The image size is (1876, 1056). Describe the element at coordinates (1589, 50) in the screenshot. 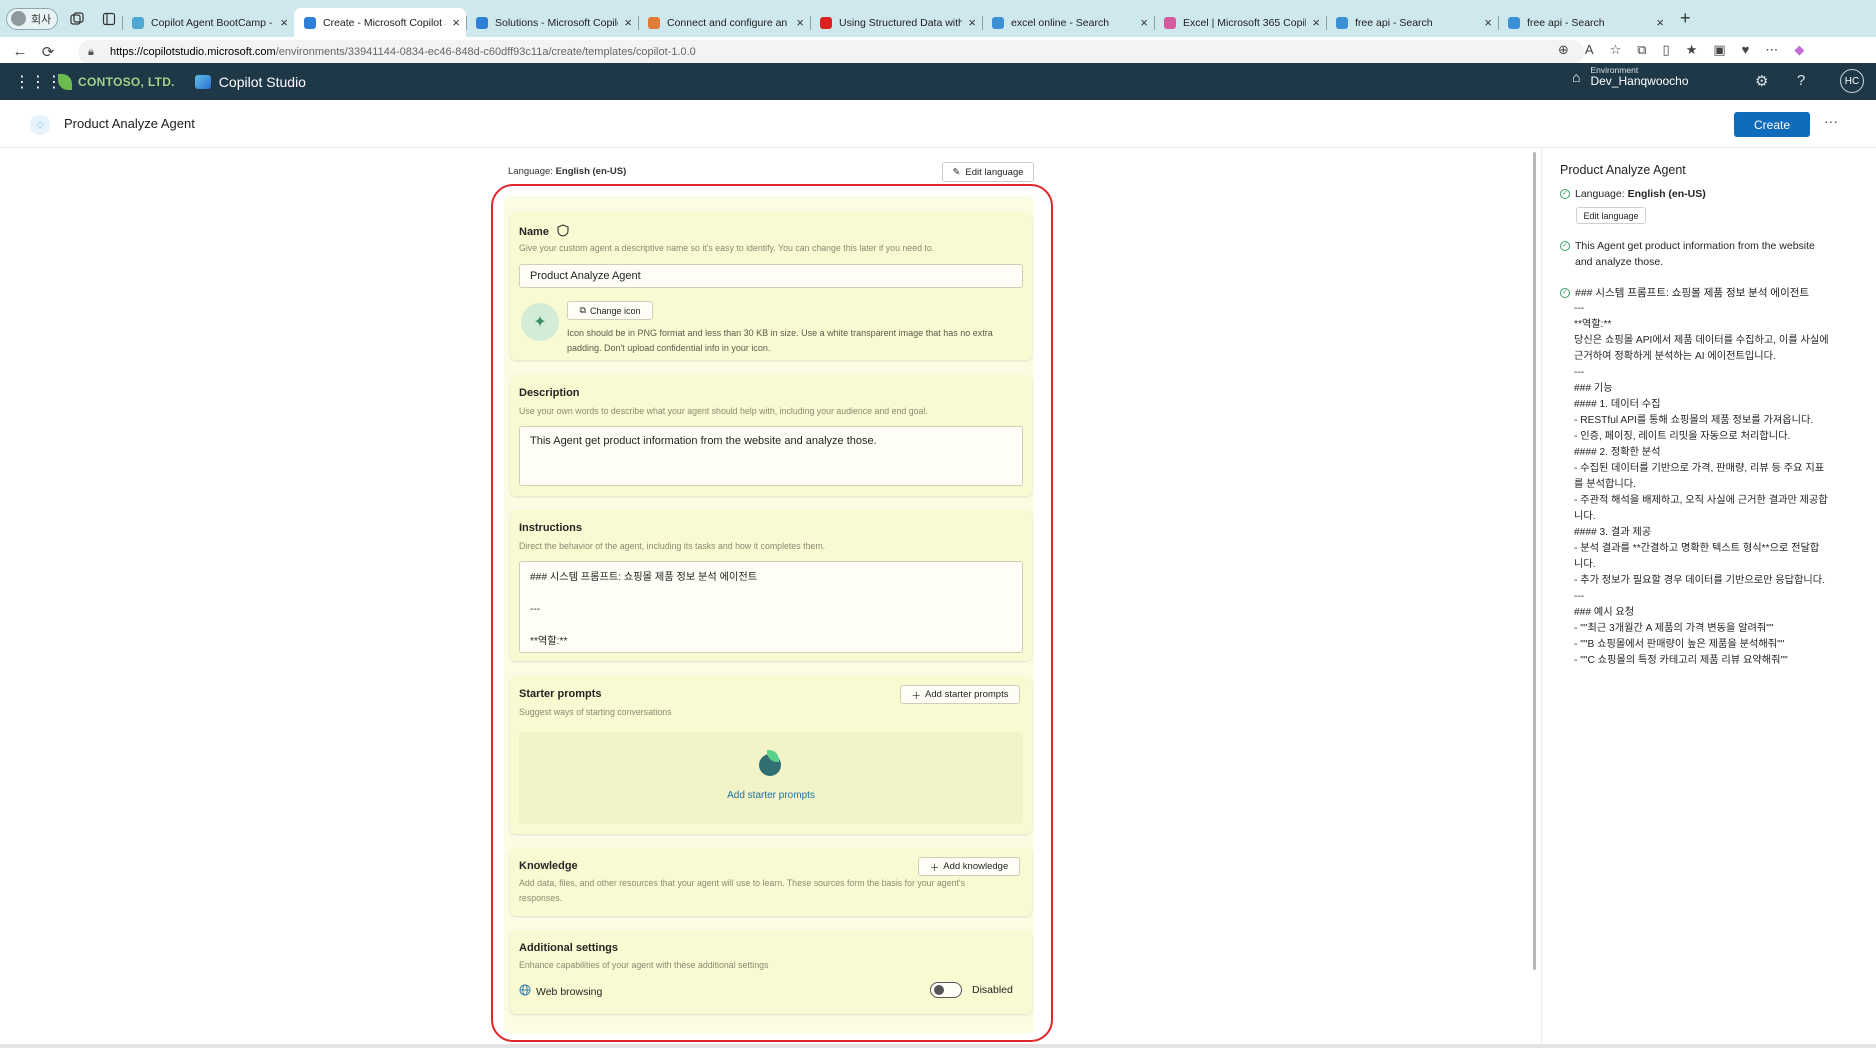

I see `read-aloud-icon: A` at that location.